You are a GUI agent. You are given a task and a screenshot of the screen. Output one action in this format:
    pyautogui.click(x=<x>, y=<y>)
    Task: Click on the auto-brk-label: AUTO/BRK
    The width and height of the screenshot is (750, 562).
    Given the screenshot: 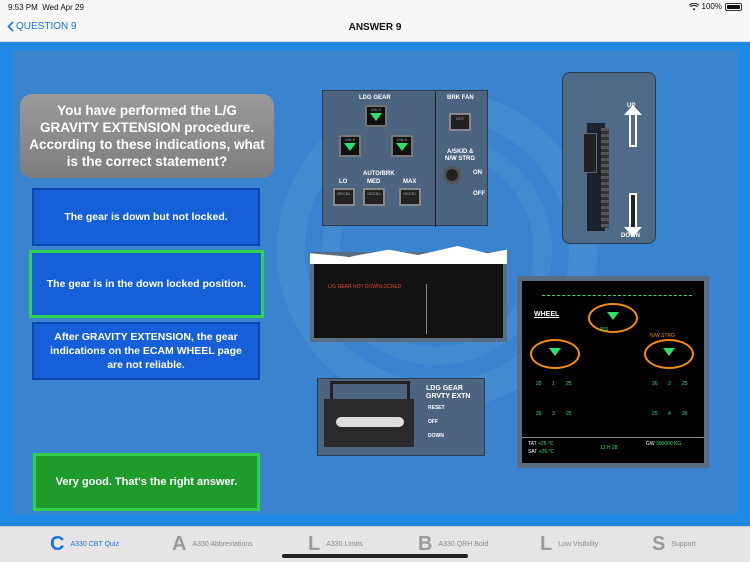 What is the action you would take?
    pyautogui.click(x=379, y=174)
    